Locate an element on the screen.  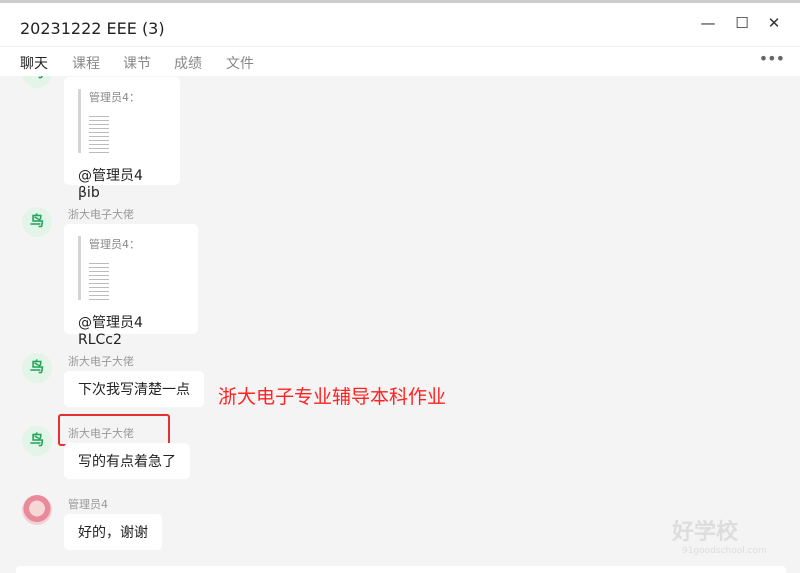
message-bubble: 下次我写清楚一点 is located at coordinates (134, 389).